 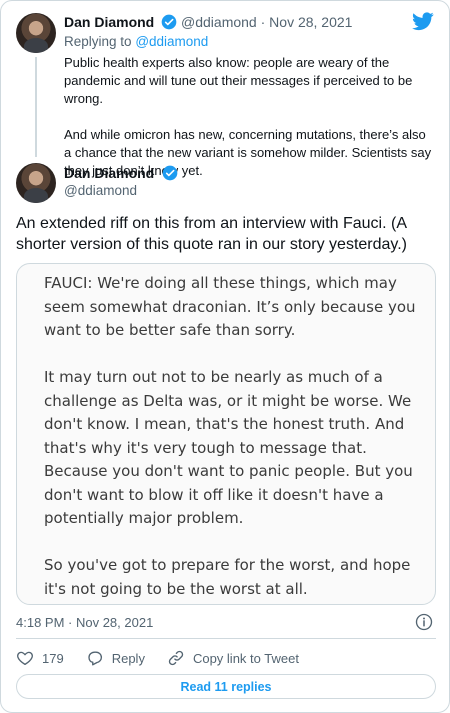 What do you see at coordinates (40, 658) in the screenshot?
I see `like-button: 179` at bounding box center [40, 658].